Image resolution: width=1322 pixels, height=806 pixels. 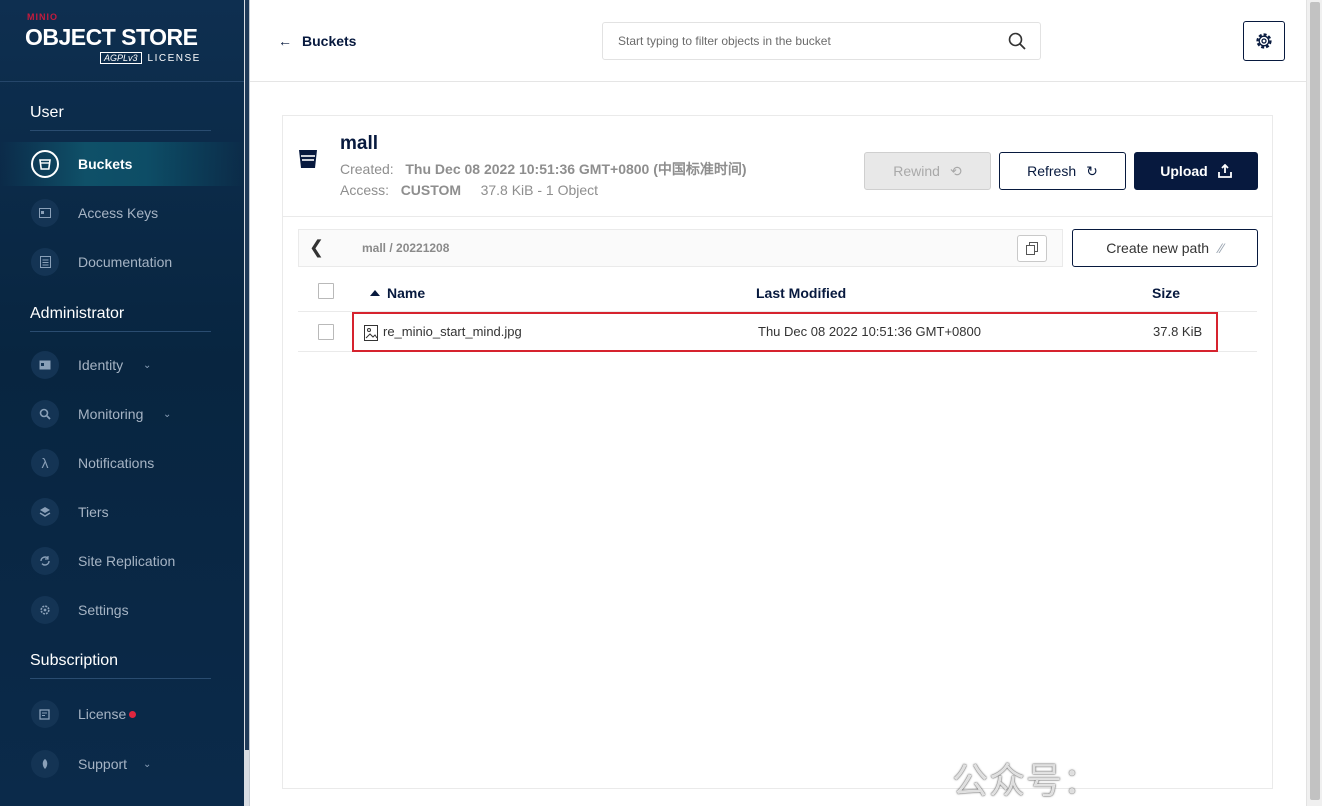 What do you see at coordinates (77, 313) in the screenshot?
I see `section-title-administrator: Administrator` at bounding box center [77, 313].